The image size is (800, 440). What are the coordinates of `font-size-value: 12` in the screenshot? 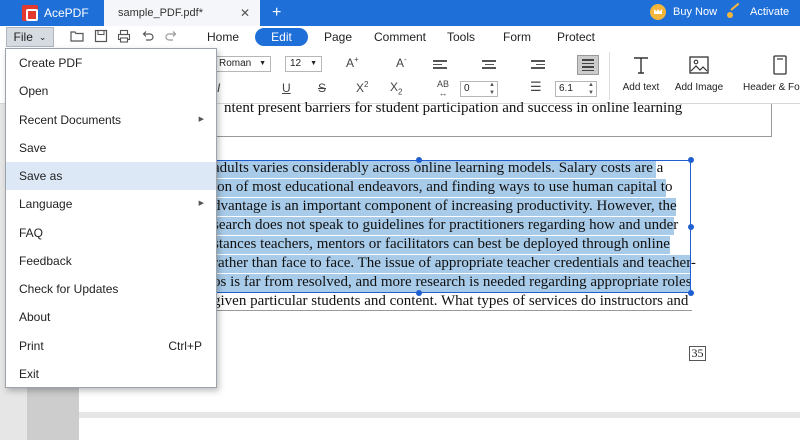 It's located at (296, 63).